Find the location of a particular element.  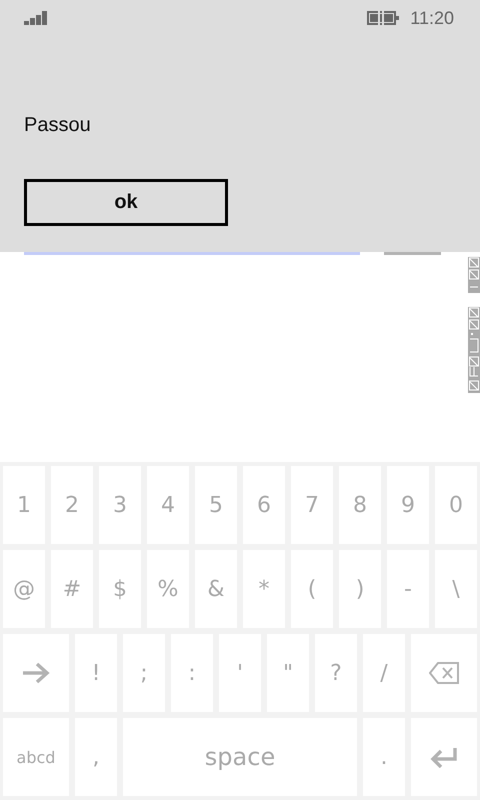

key: & is located at coordinates (216, 589).